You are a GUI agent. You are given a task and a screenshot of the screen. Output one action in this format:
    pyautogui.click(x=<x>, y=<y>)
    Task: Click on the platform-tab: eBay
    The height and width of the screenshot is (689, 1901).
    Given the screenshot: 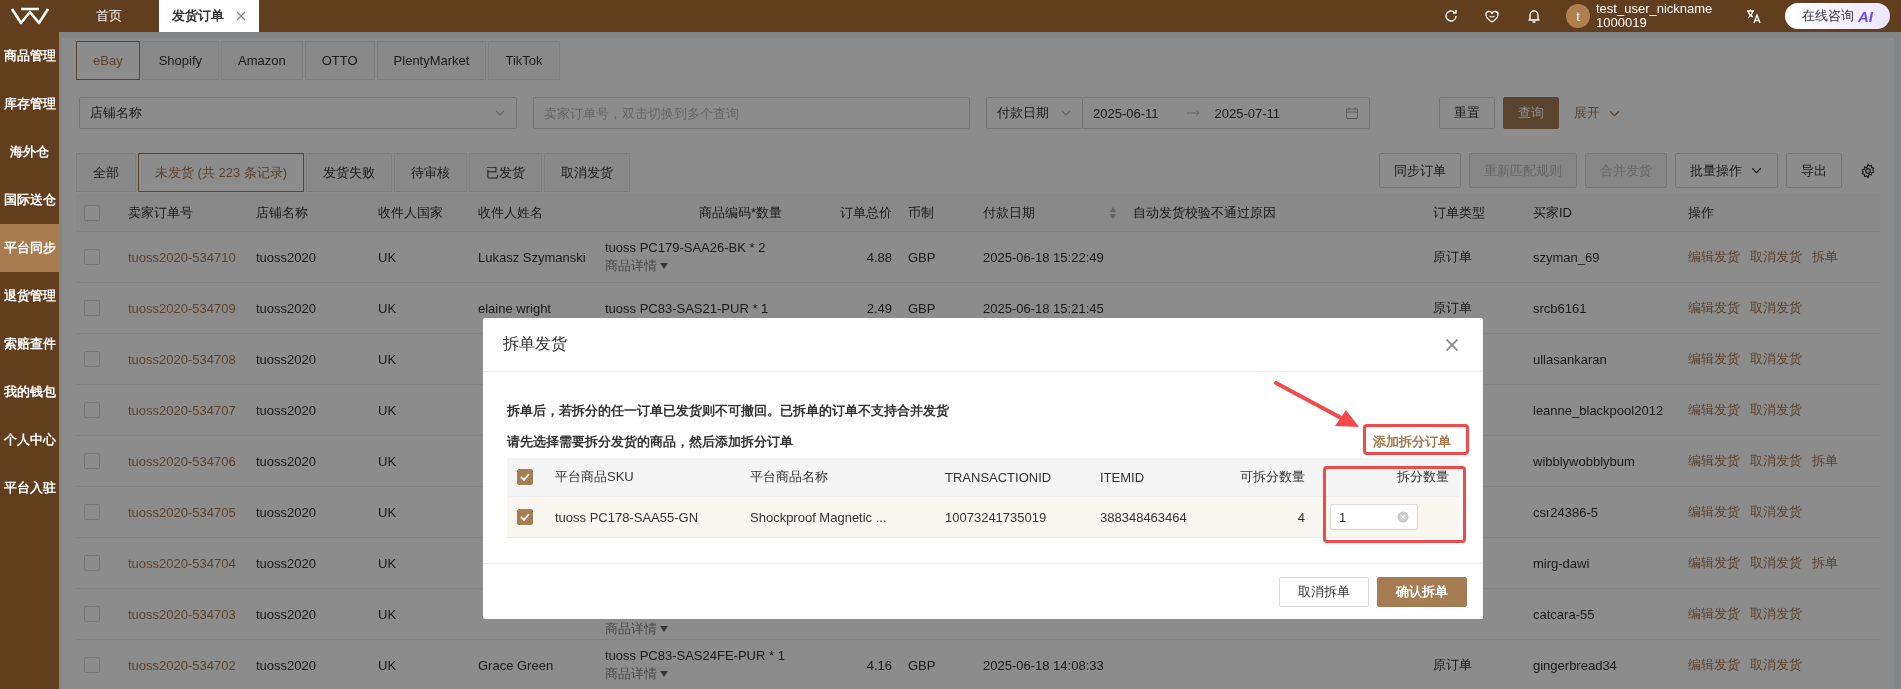 What is the action you would take?
    pyautogui.click(x=108, y=60)
    